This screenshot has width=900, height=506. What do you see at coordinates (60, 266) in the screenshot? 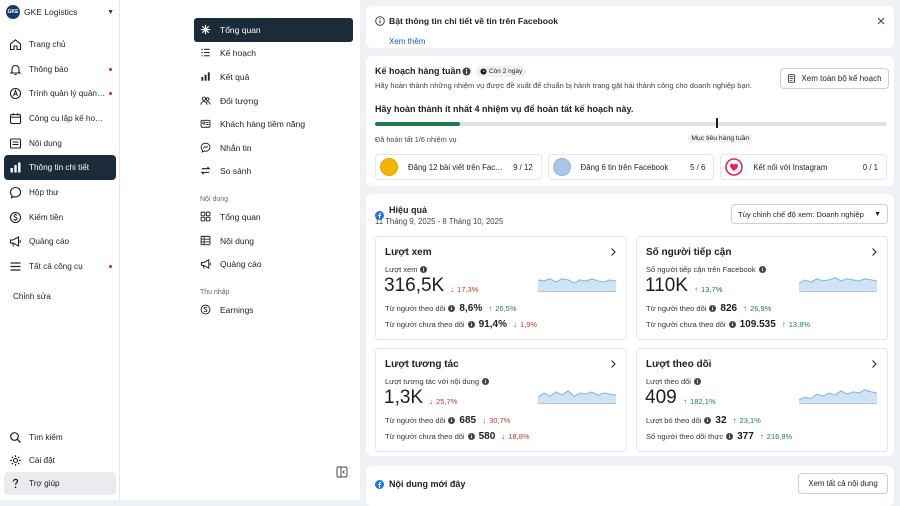
I see `nav-item-tat-ca-cong-cu: Tất cả công cụ` at bounding box center [60, 266].